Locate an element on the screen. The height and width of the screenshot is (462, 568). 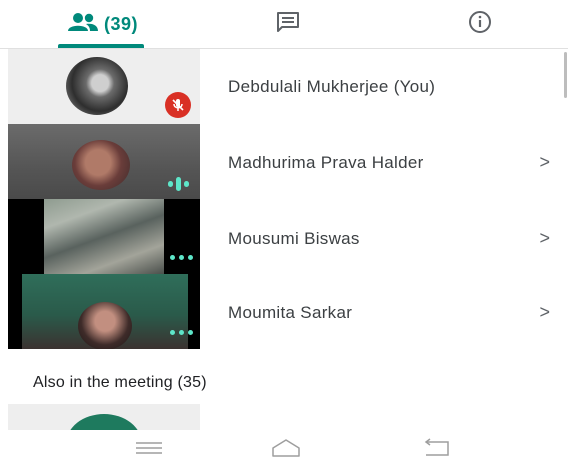
also-in-meeting-heading: Also in the meeting (35) is located at coordinates (120, 382).